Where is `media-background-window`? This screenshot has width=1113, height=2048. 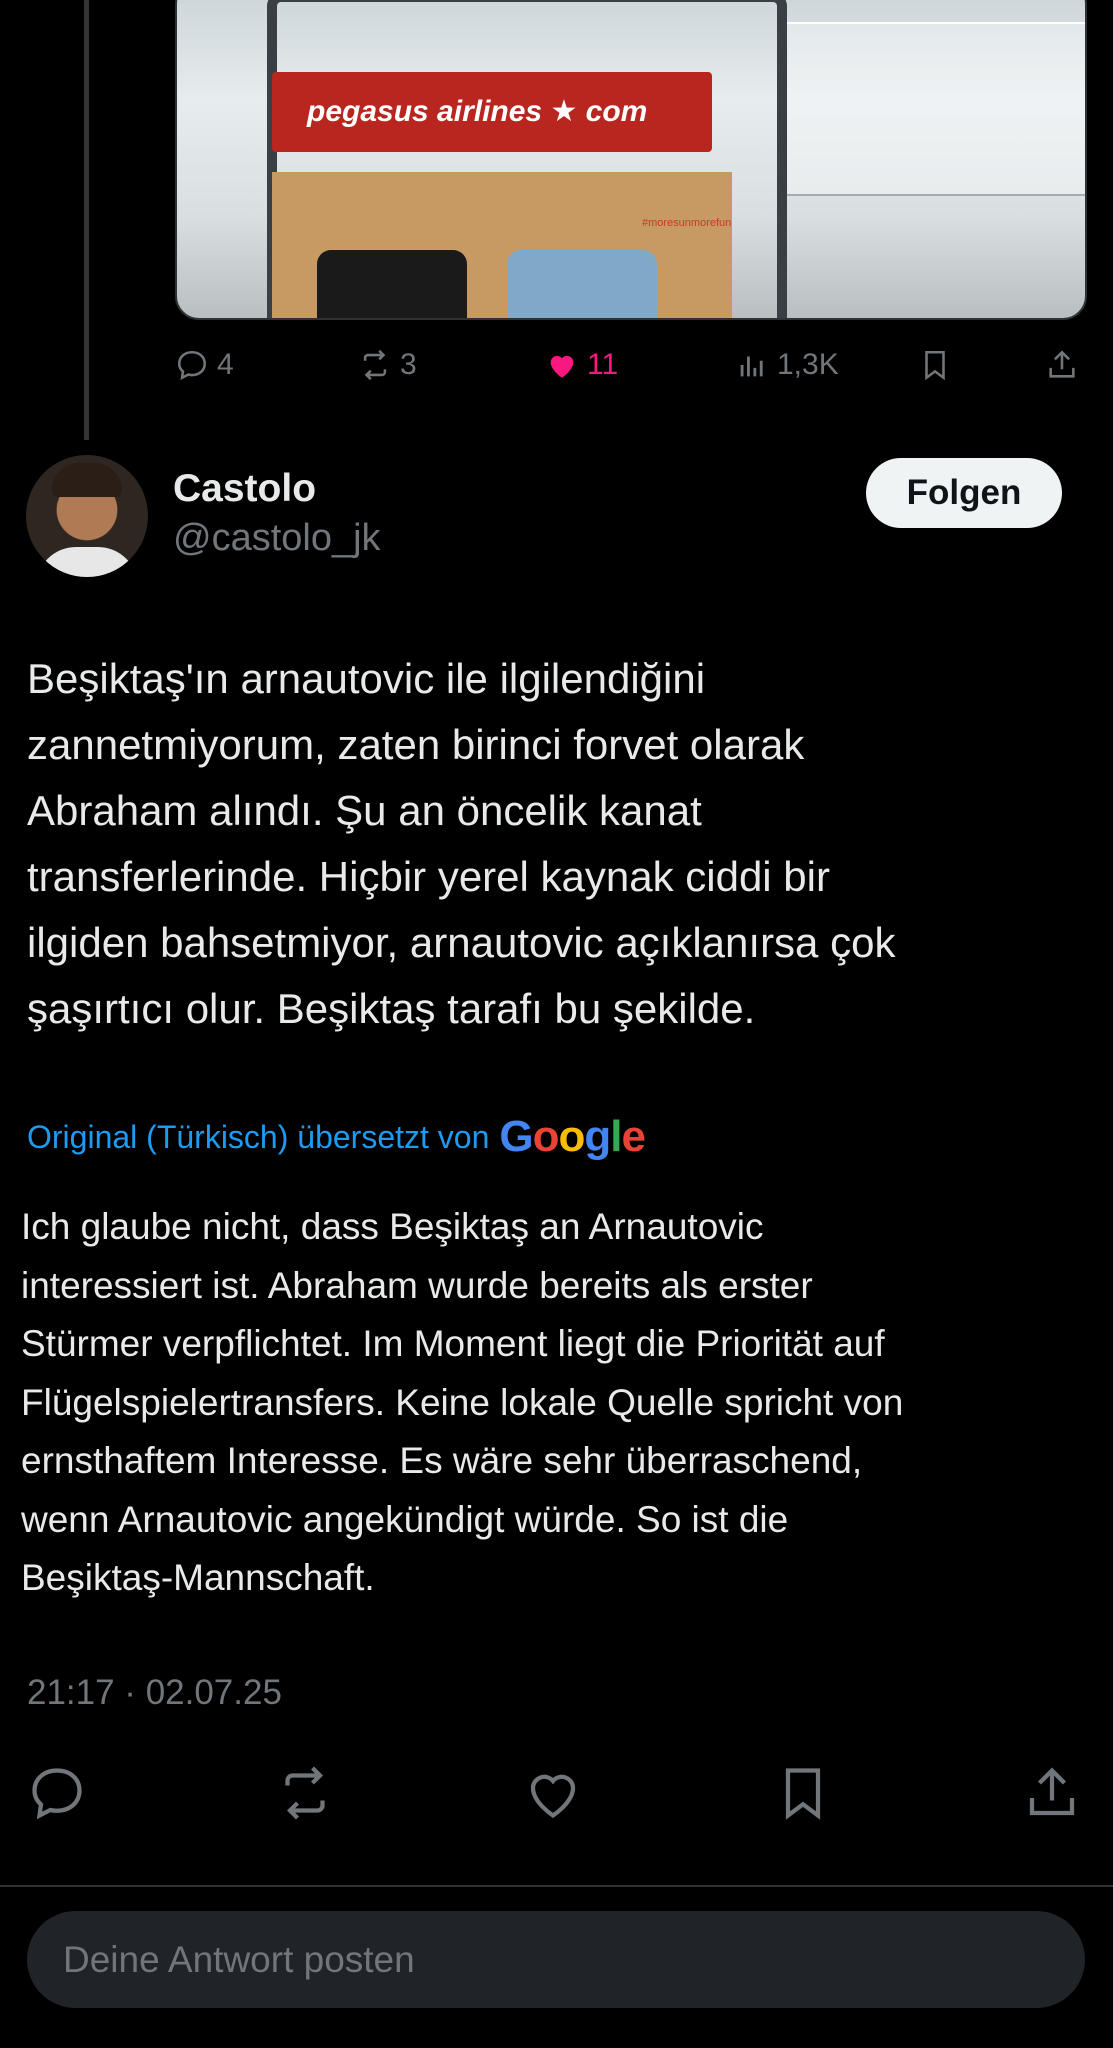
media-background-window is located at coordinates (931, 109).